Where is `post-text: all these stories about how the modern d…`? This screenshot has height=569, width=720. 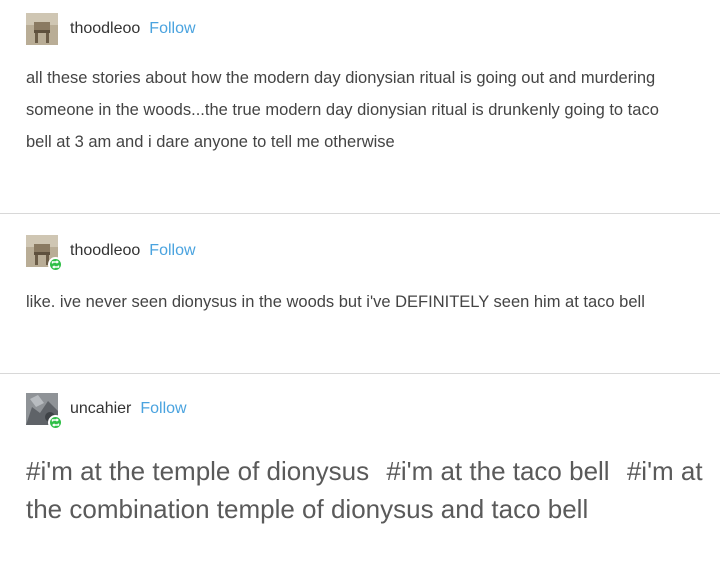
post-text: all these stories about how the modern d… is located at coordinates (342, 110).